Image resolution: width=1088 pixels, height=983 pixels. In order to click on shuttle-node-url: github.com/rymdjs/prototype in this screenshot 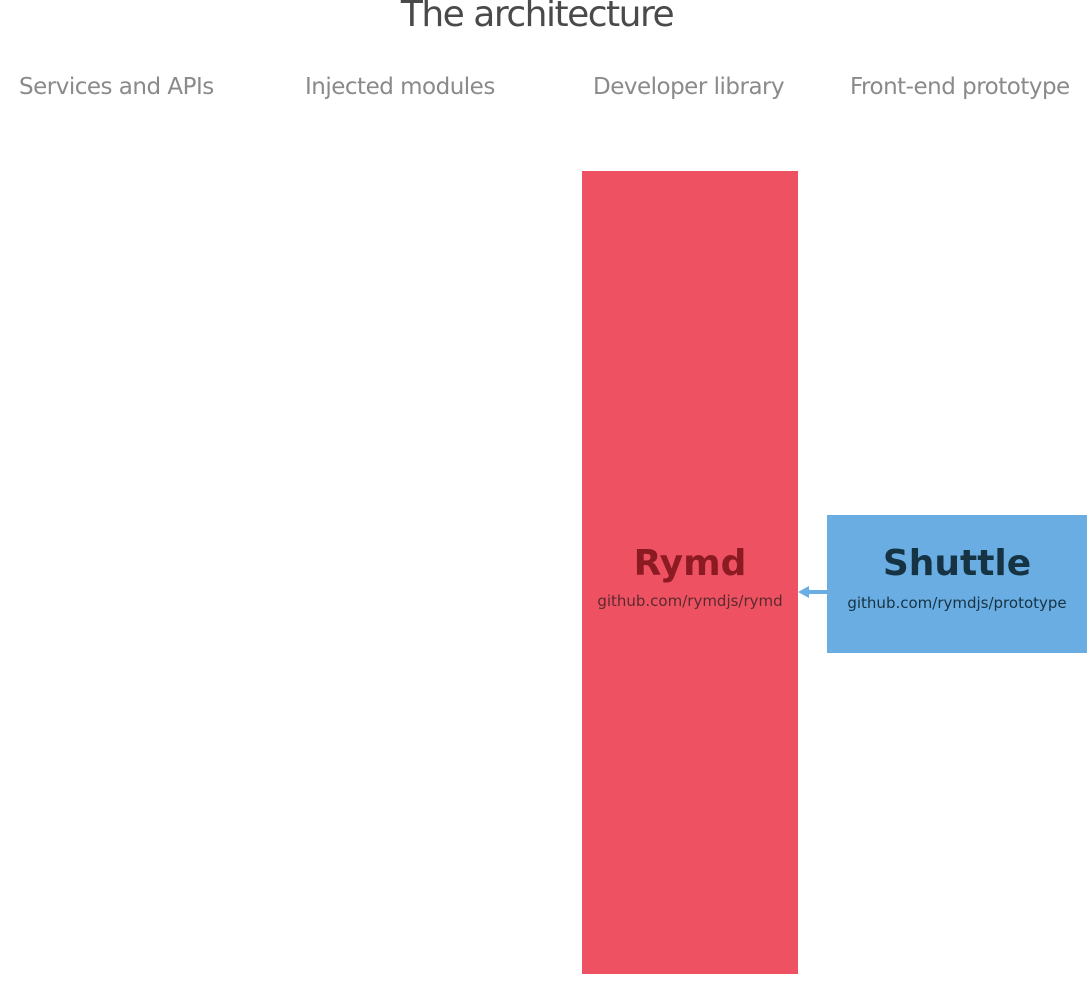, I will do `click(957, 603)`.